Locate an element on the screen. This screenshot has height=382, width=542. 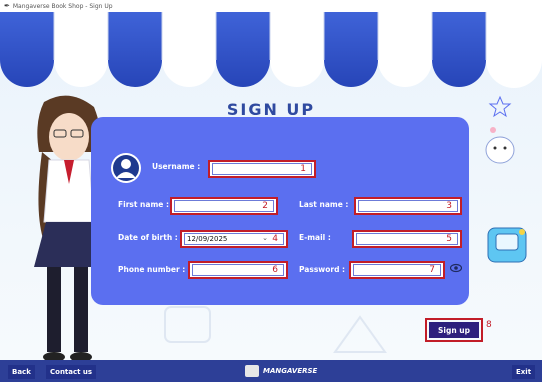
username-input is located at coordinates (262, 169).